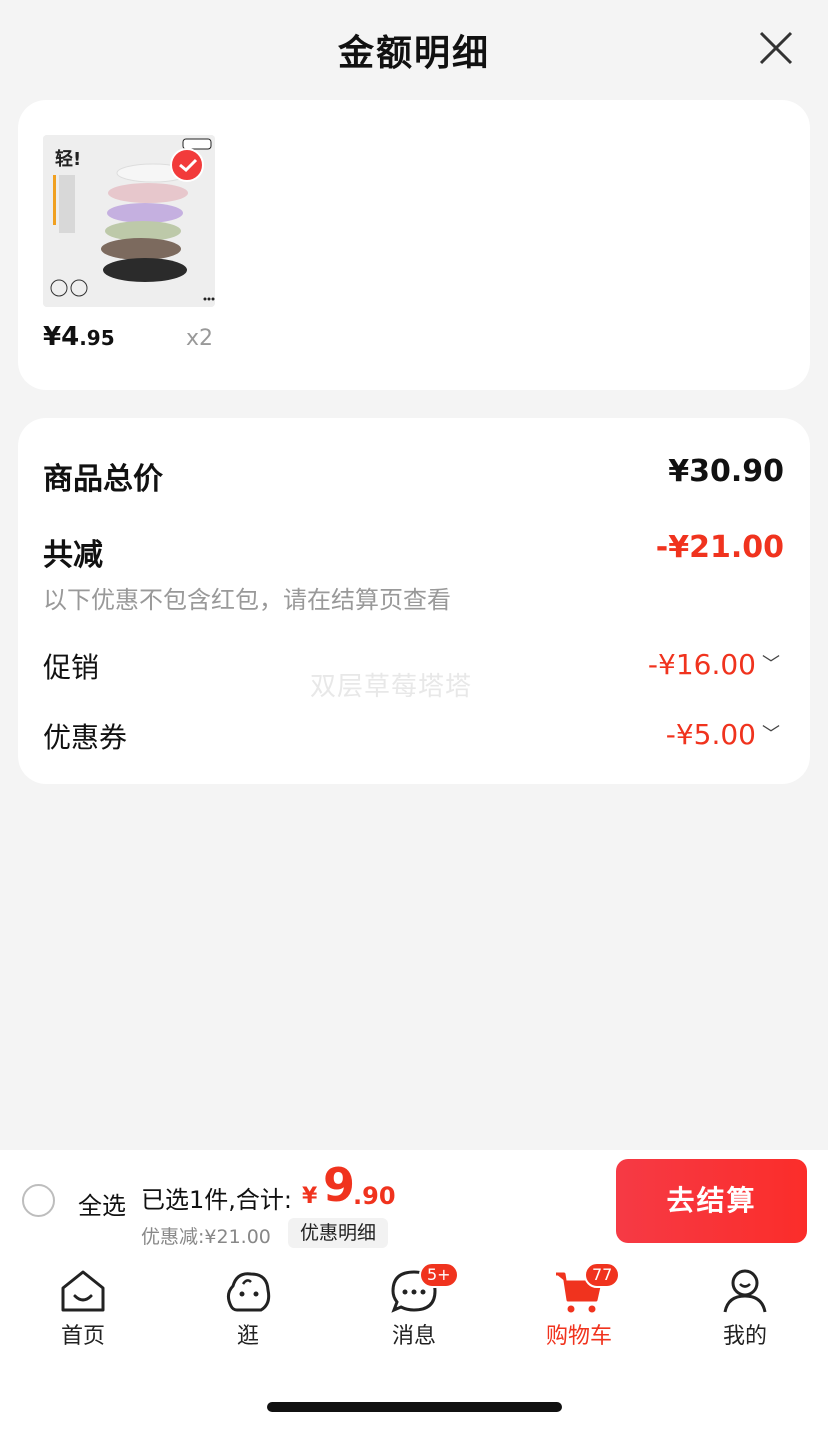  Describe the element at coordinates (82, 1336) in the screenshot. I see `tab-label: 首页` at that location.